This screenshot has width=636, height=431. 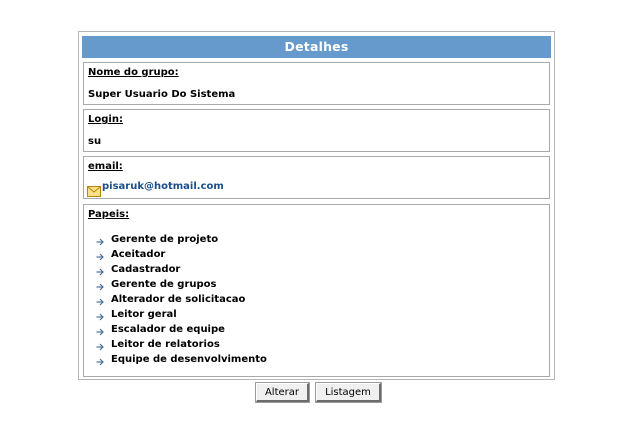 I want to click on group-name-value: Super Usuario Do Sistema, so click(x=162, y=94).